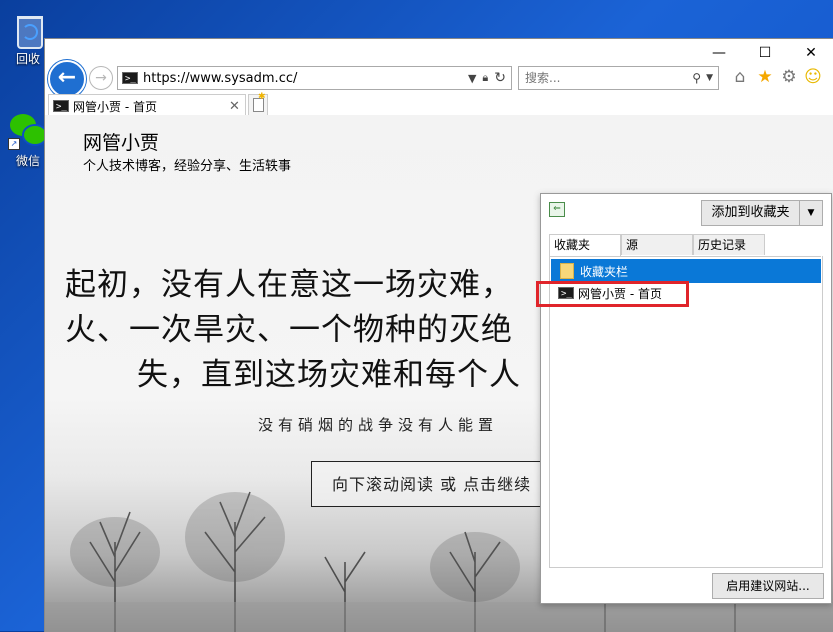 Image resolution: width=833 pixels, height=632 pixels. What do you see at coordinates (657, 244) in the screenshot?
I see `tab-feeds: 源` at bounding box center [657, 244].